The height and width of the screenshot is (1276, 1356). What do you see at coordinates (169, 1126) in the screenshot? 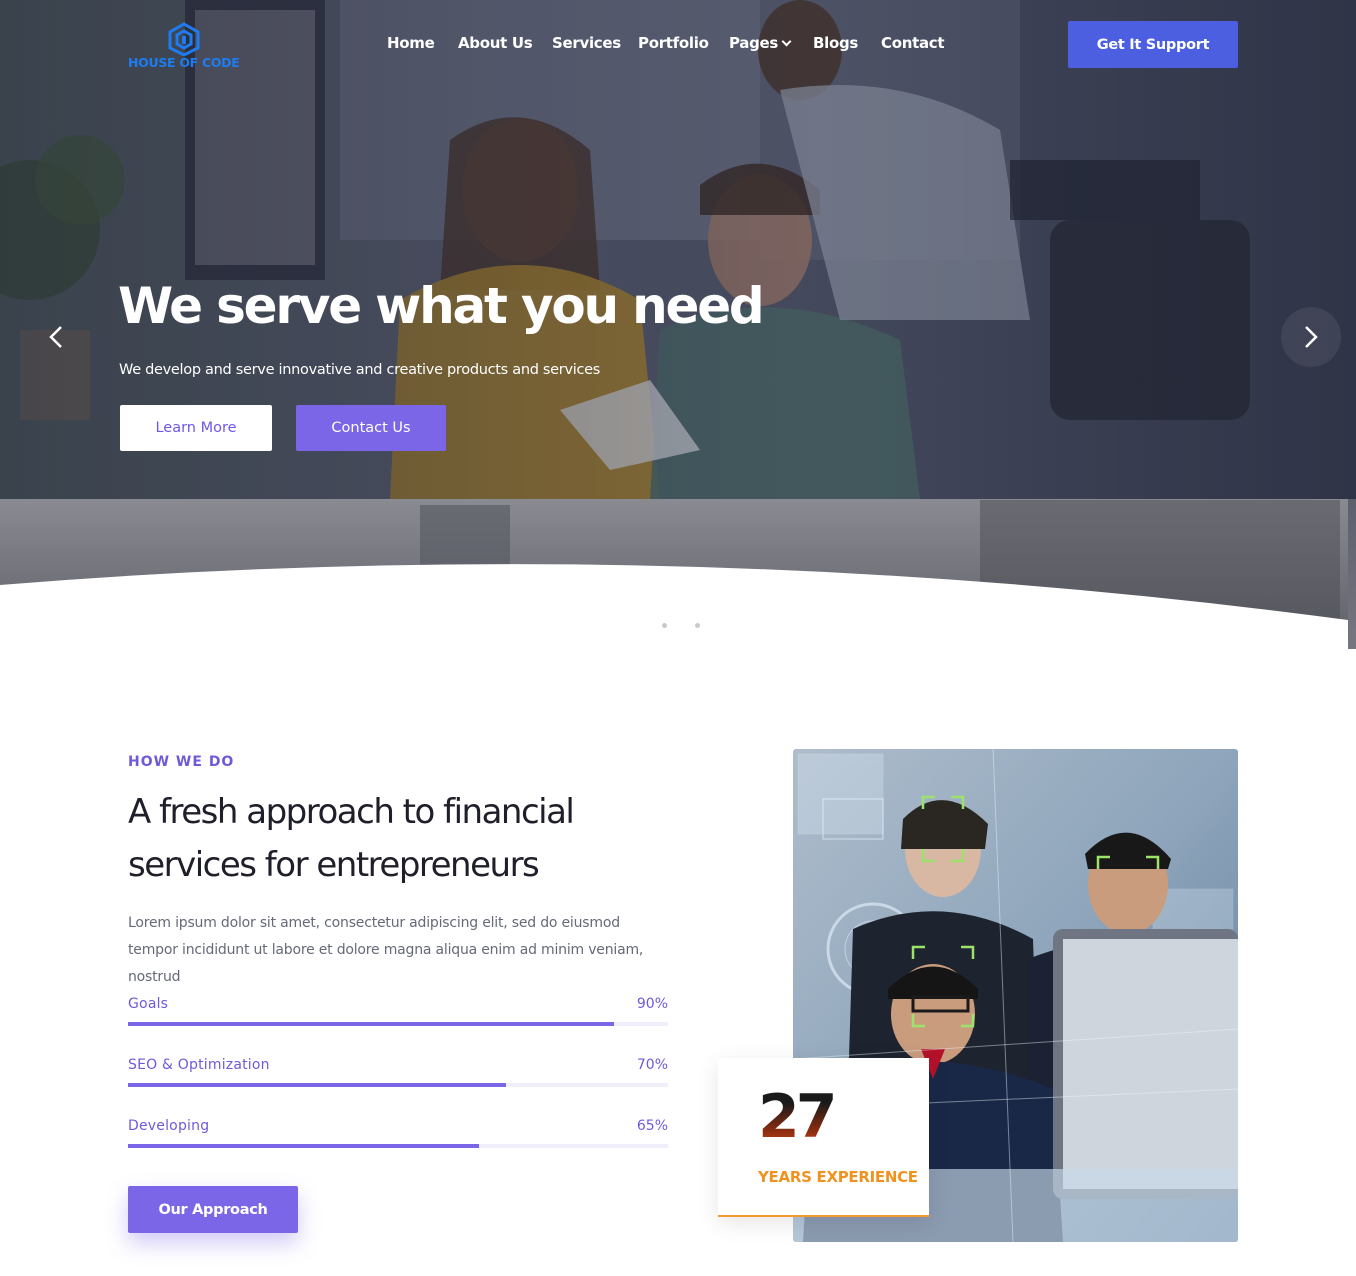
I see `progress-label: Developing` at bounding box center [169, 1126].